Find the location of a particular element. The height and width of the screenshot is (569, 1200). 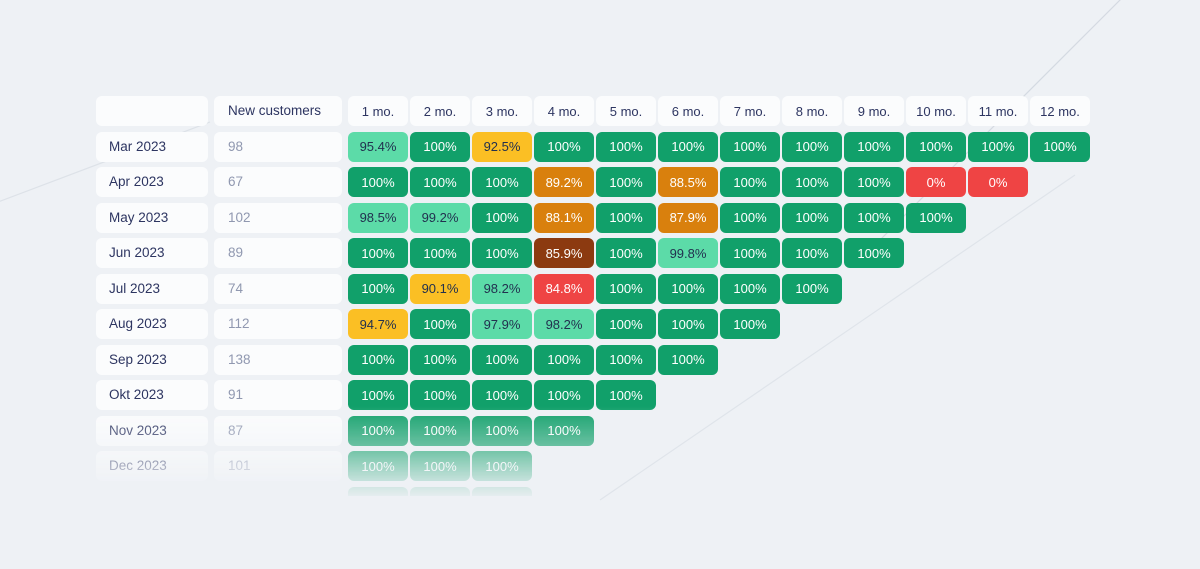

header-cohort-column is located at coordinates (152, 111).